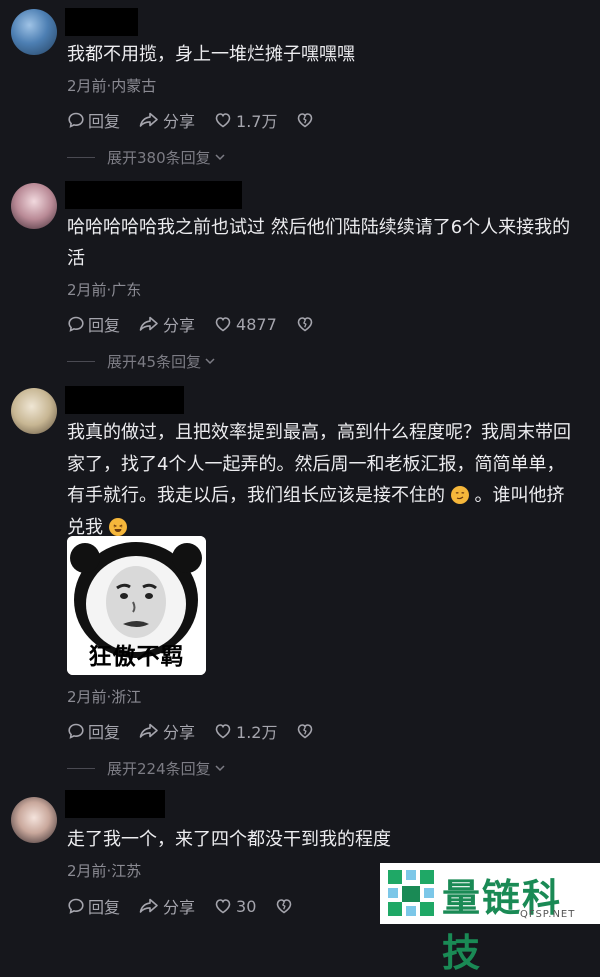 The image size is (600, 977). I want to click on like-count: 30, so click(246, 906).